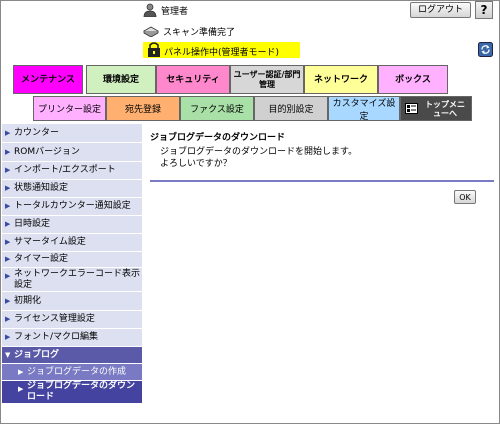 This screenshot has height=424, width=500. What do you see at coordinates (72, 355) in the screenshot?
I see `sidebar-item-job-log: ▼ ジョブログ` at bounding box center [72, 355].